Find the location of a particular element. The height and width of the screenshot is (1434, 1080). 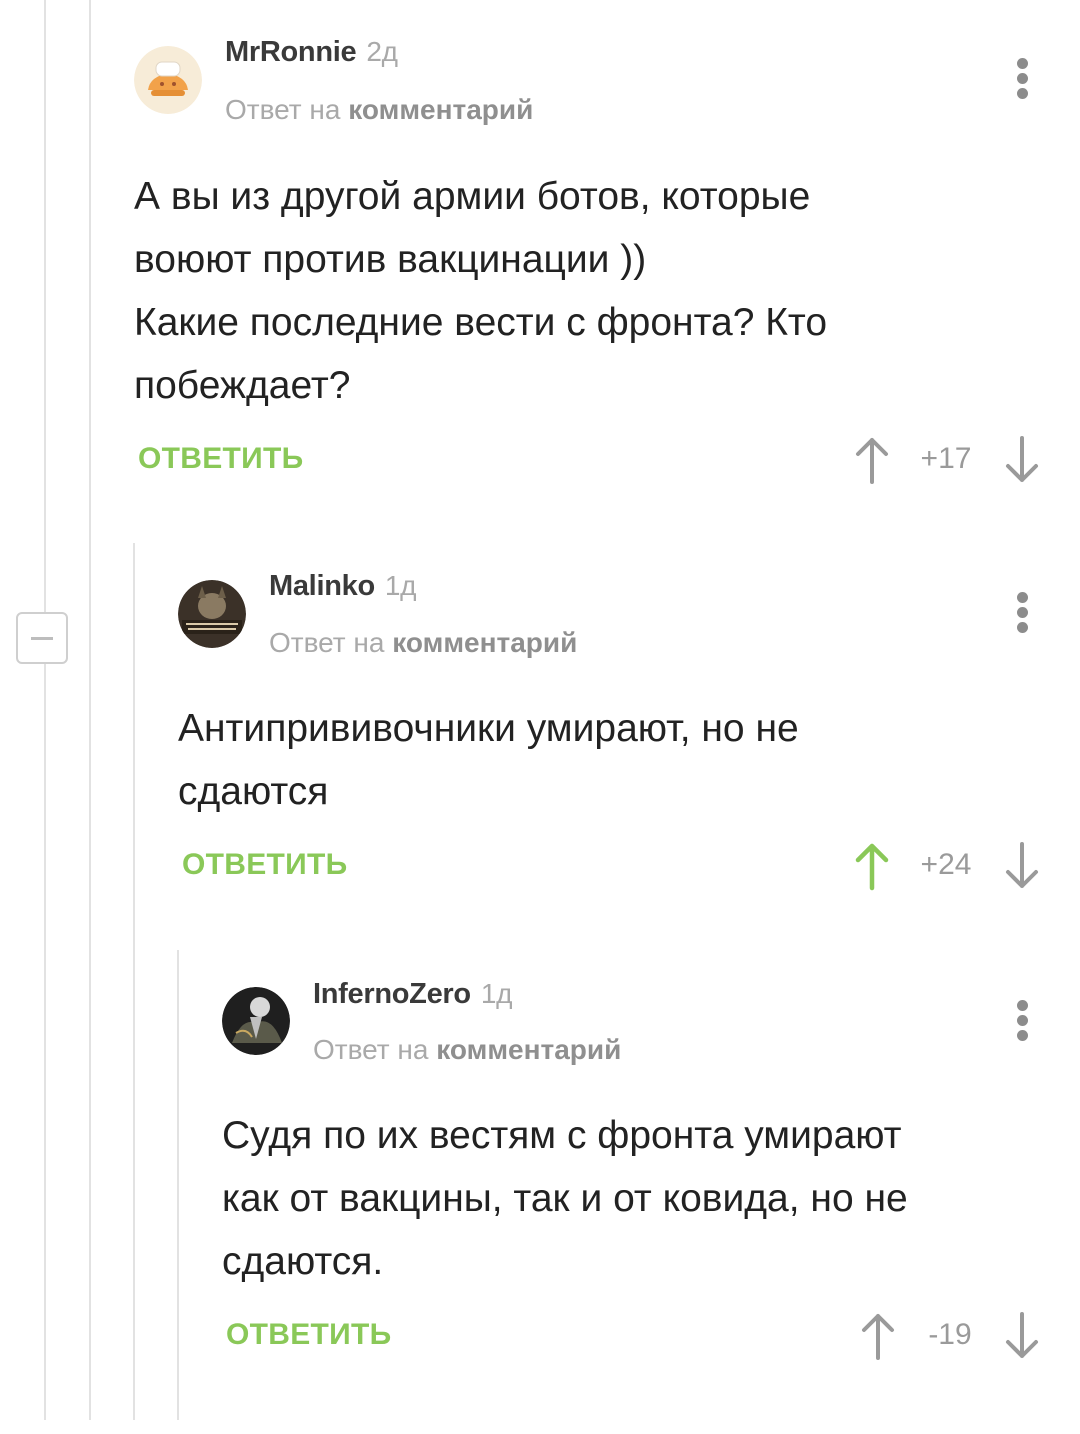

comment-text-line: как от вакцины, так и от ковида, но не is located at coordinates (565, 1198).